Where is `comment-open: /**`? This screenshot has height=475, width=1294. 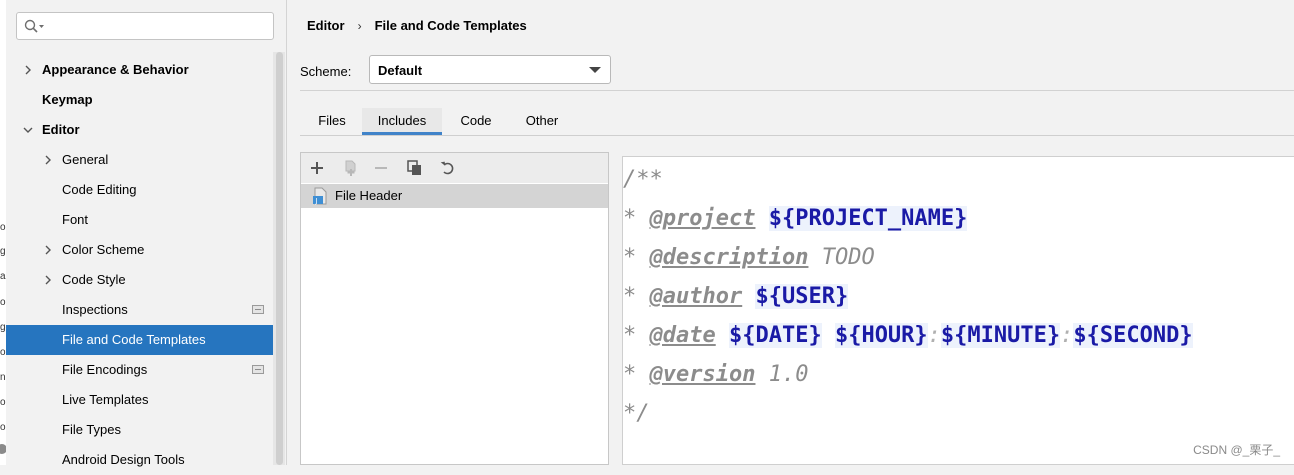
comment-open: /** is located at coordinates (643, 179).